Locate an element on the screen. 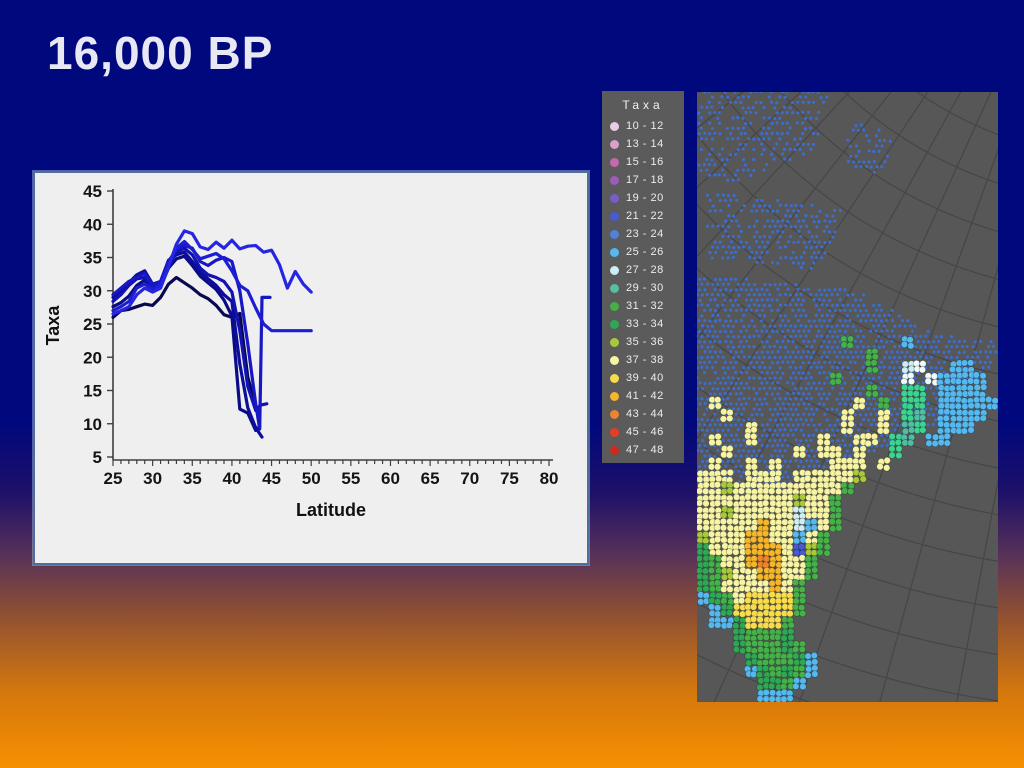 The width and height of the screenshot is (1024, 768). legend-item-label: 45 - 46 is located at coordinates (645, 432).